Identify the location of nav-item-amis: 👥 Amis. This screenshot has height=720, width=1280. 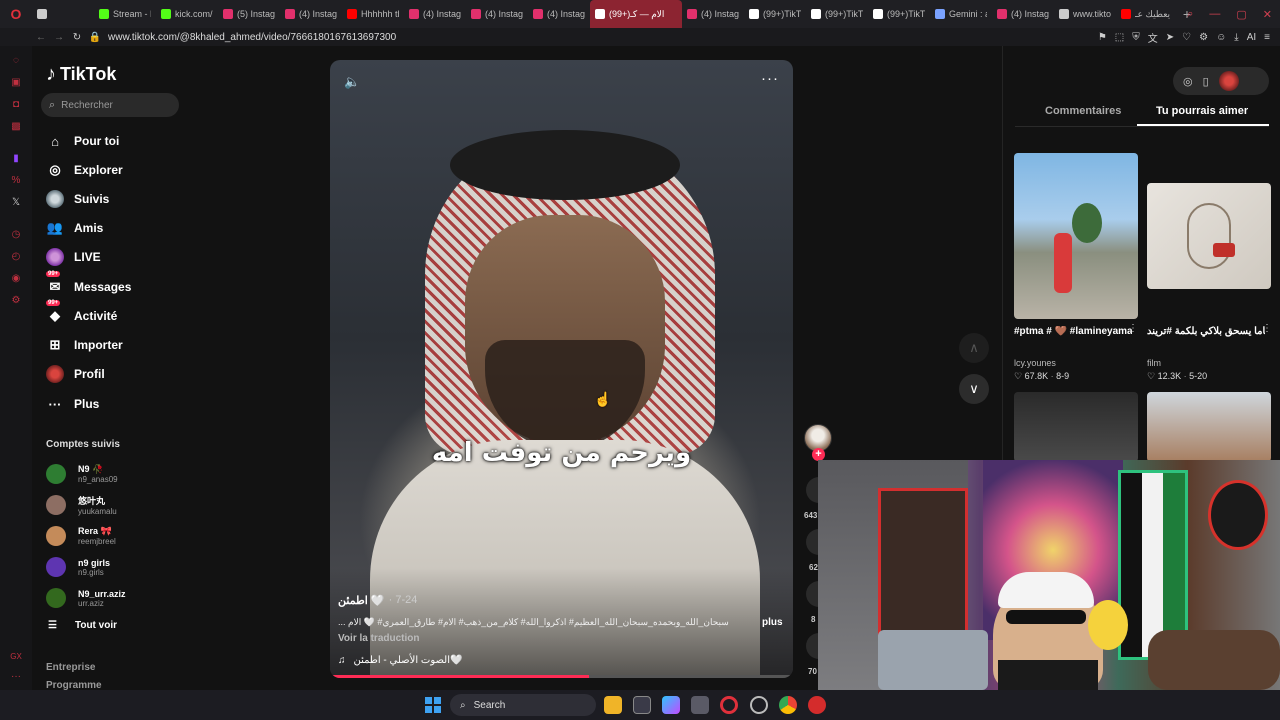
(74, 228).